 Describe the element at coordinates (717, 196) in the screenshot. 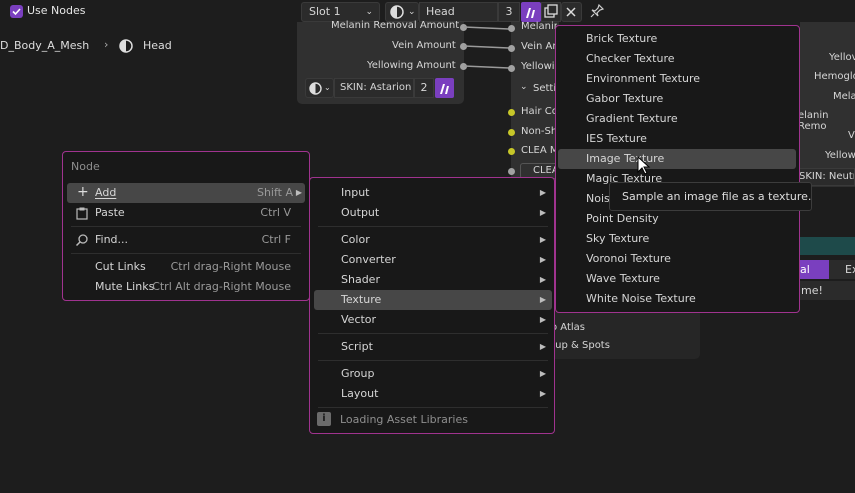

I see `tooltip-text: Sample an image file as a texture.` at that location.